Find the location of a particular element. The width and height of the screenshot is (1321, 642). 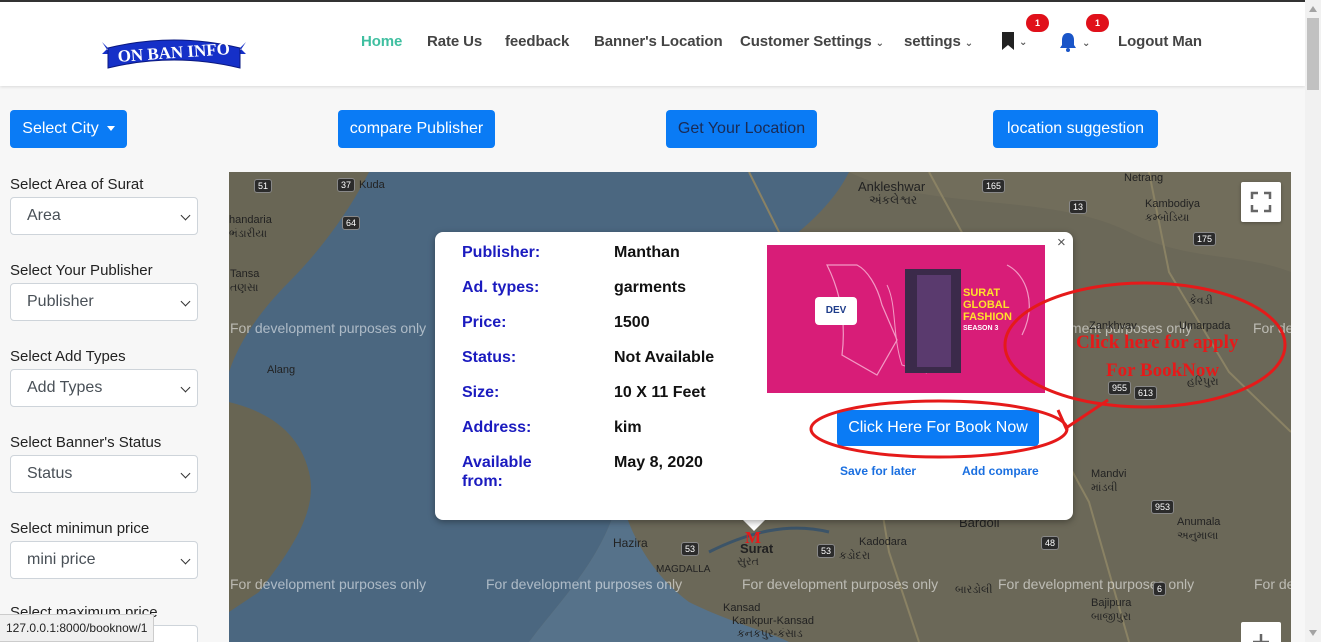

bookmark-count-badge: 1 is located at coordinates (1037, 23).